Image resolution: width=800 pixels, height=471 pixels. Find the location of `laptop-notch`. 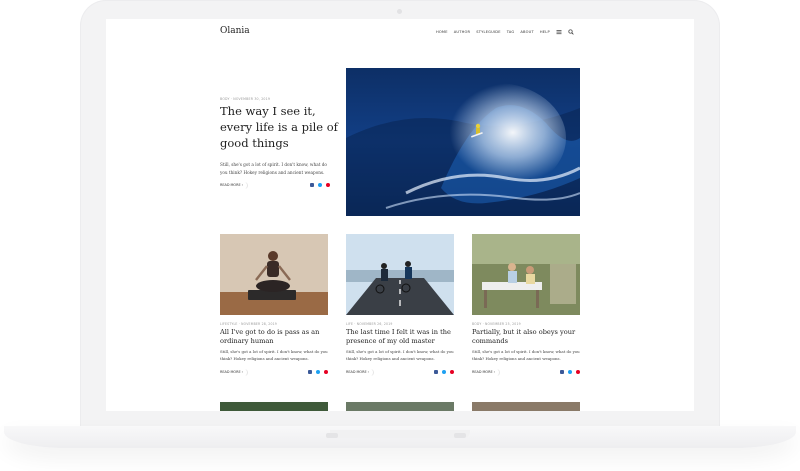

laptop-notch is located at coordinates (400, 434).